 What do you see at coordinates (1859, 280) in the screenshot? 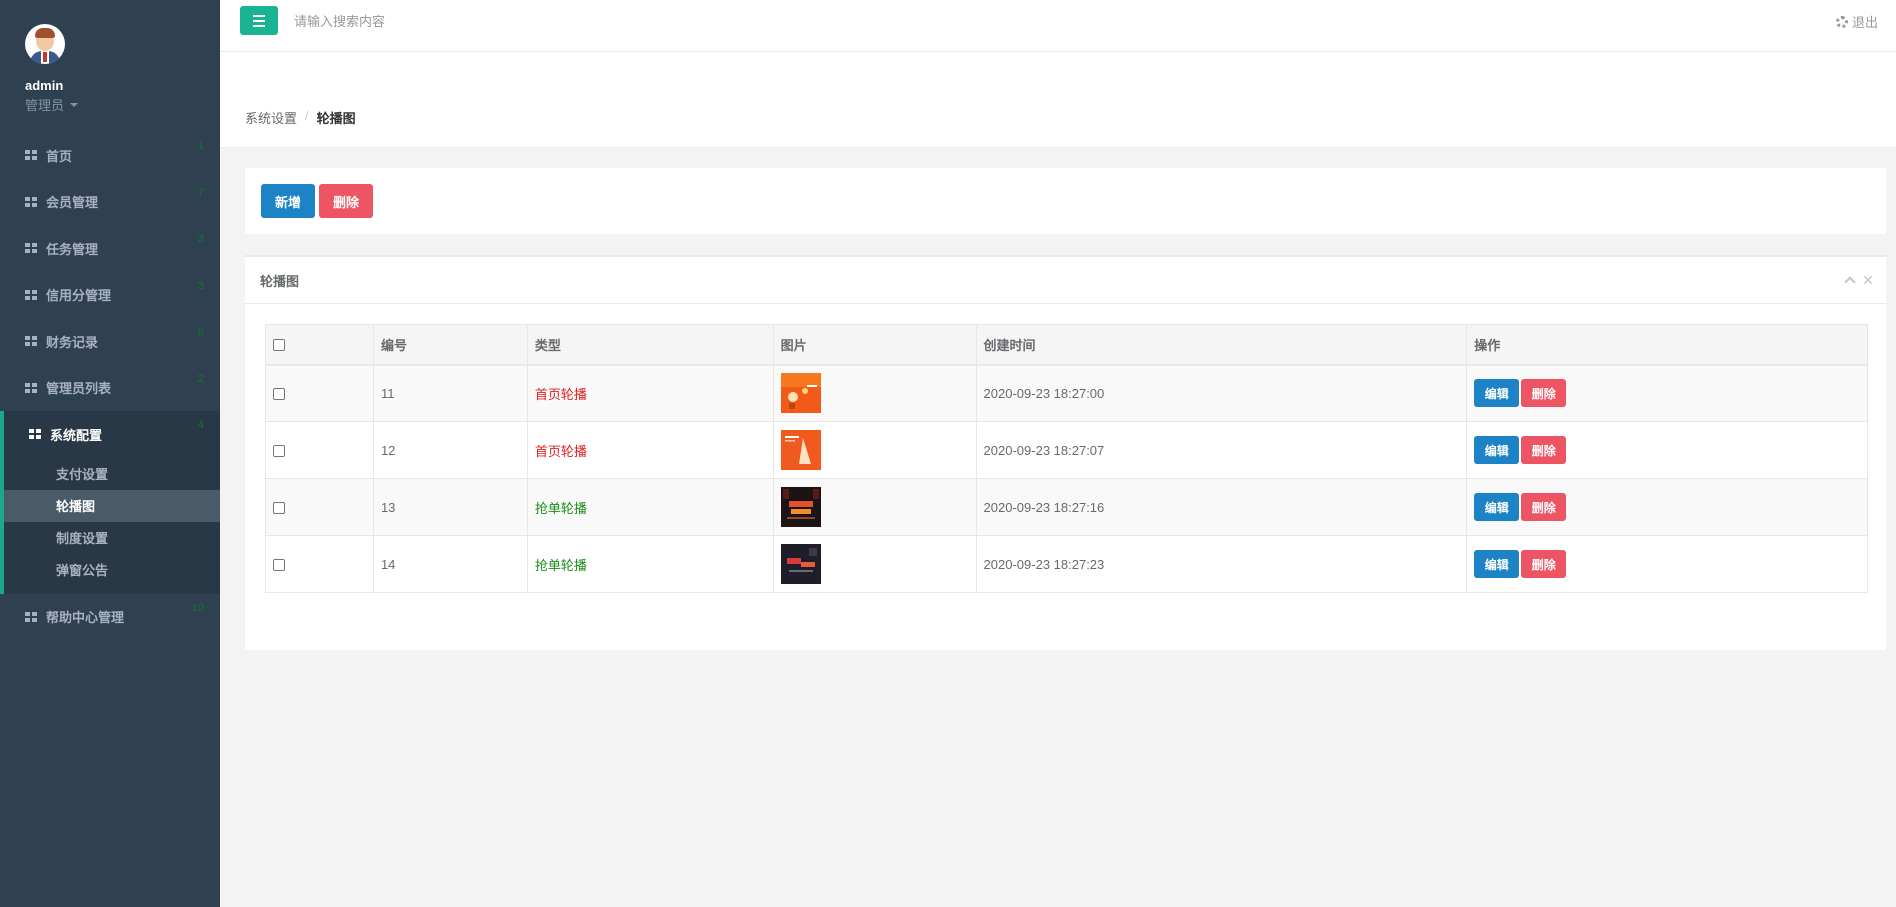
I see `panel-tools: ✕` at bounding box center [1859, 280].